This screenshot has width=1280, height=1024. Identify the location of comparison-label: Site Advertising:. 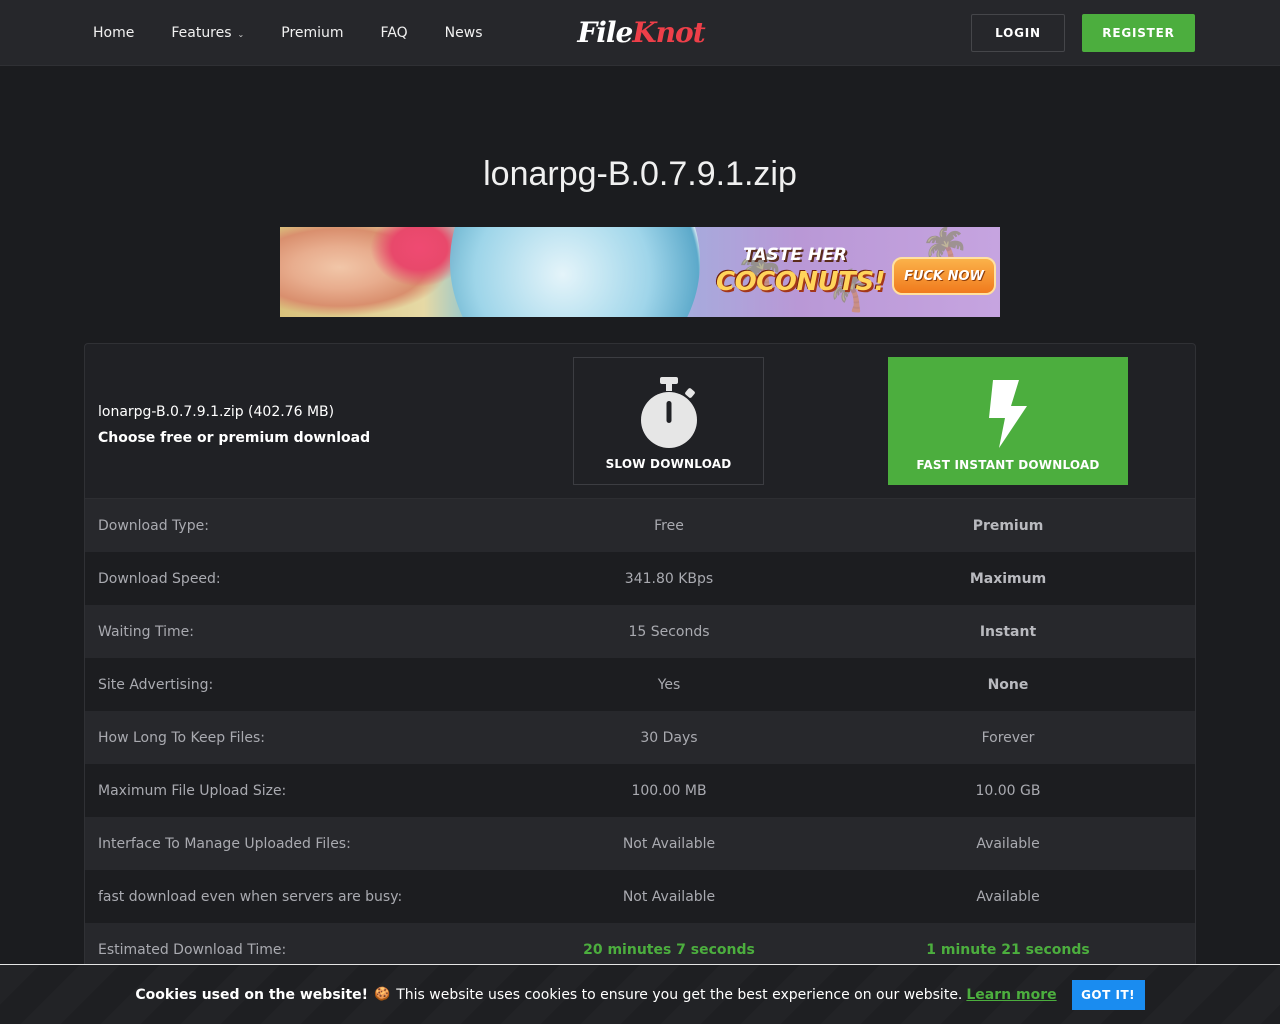
(156, 684).